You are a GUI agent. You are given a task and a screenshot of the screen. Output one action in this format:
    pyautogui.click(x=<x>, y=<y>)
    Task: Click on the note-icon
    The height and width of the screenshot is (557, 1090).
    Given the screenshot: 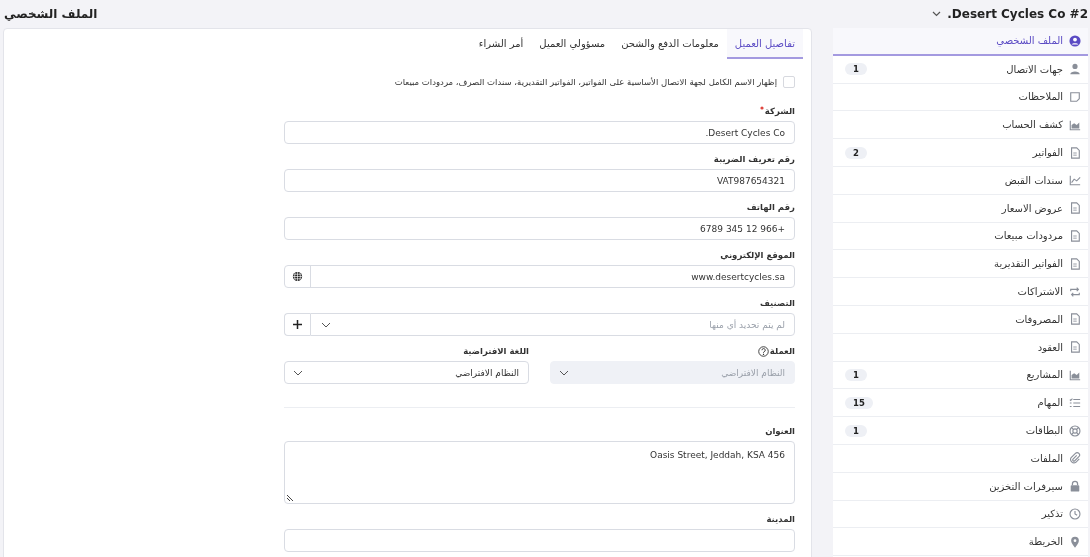 What is the action you would take?
    pyautogui.click(x=1075, y=97)
    